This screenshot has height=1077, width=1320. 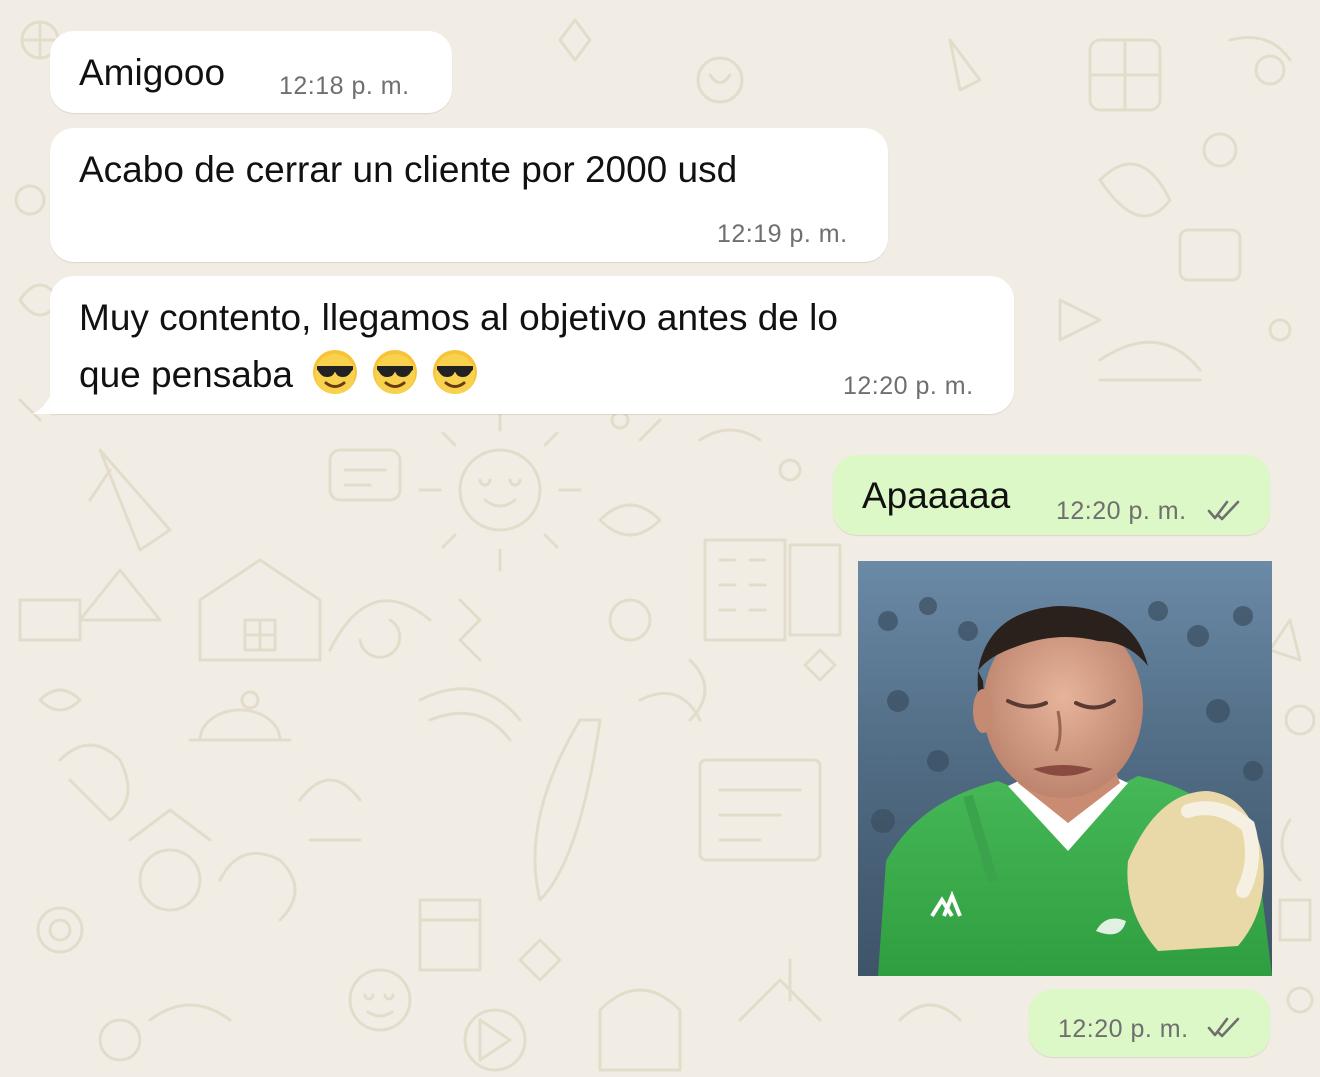 I want to click on message-text: Apaaaaa, so click(x=936, y=495).